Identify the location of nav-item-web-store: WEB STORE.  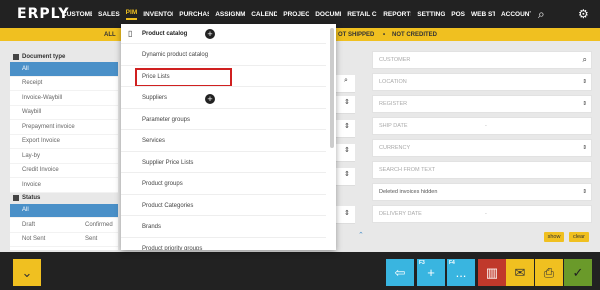
(483, 14).